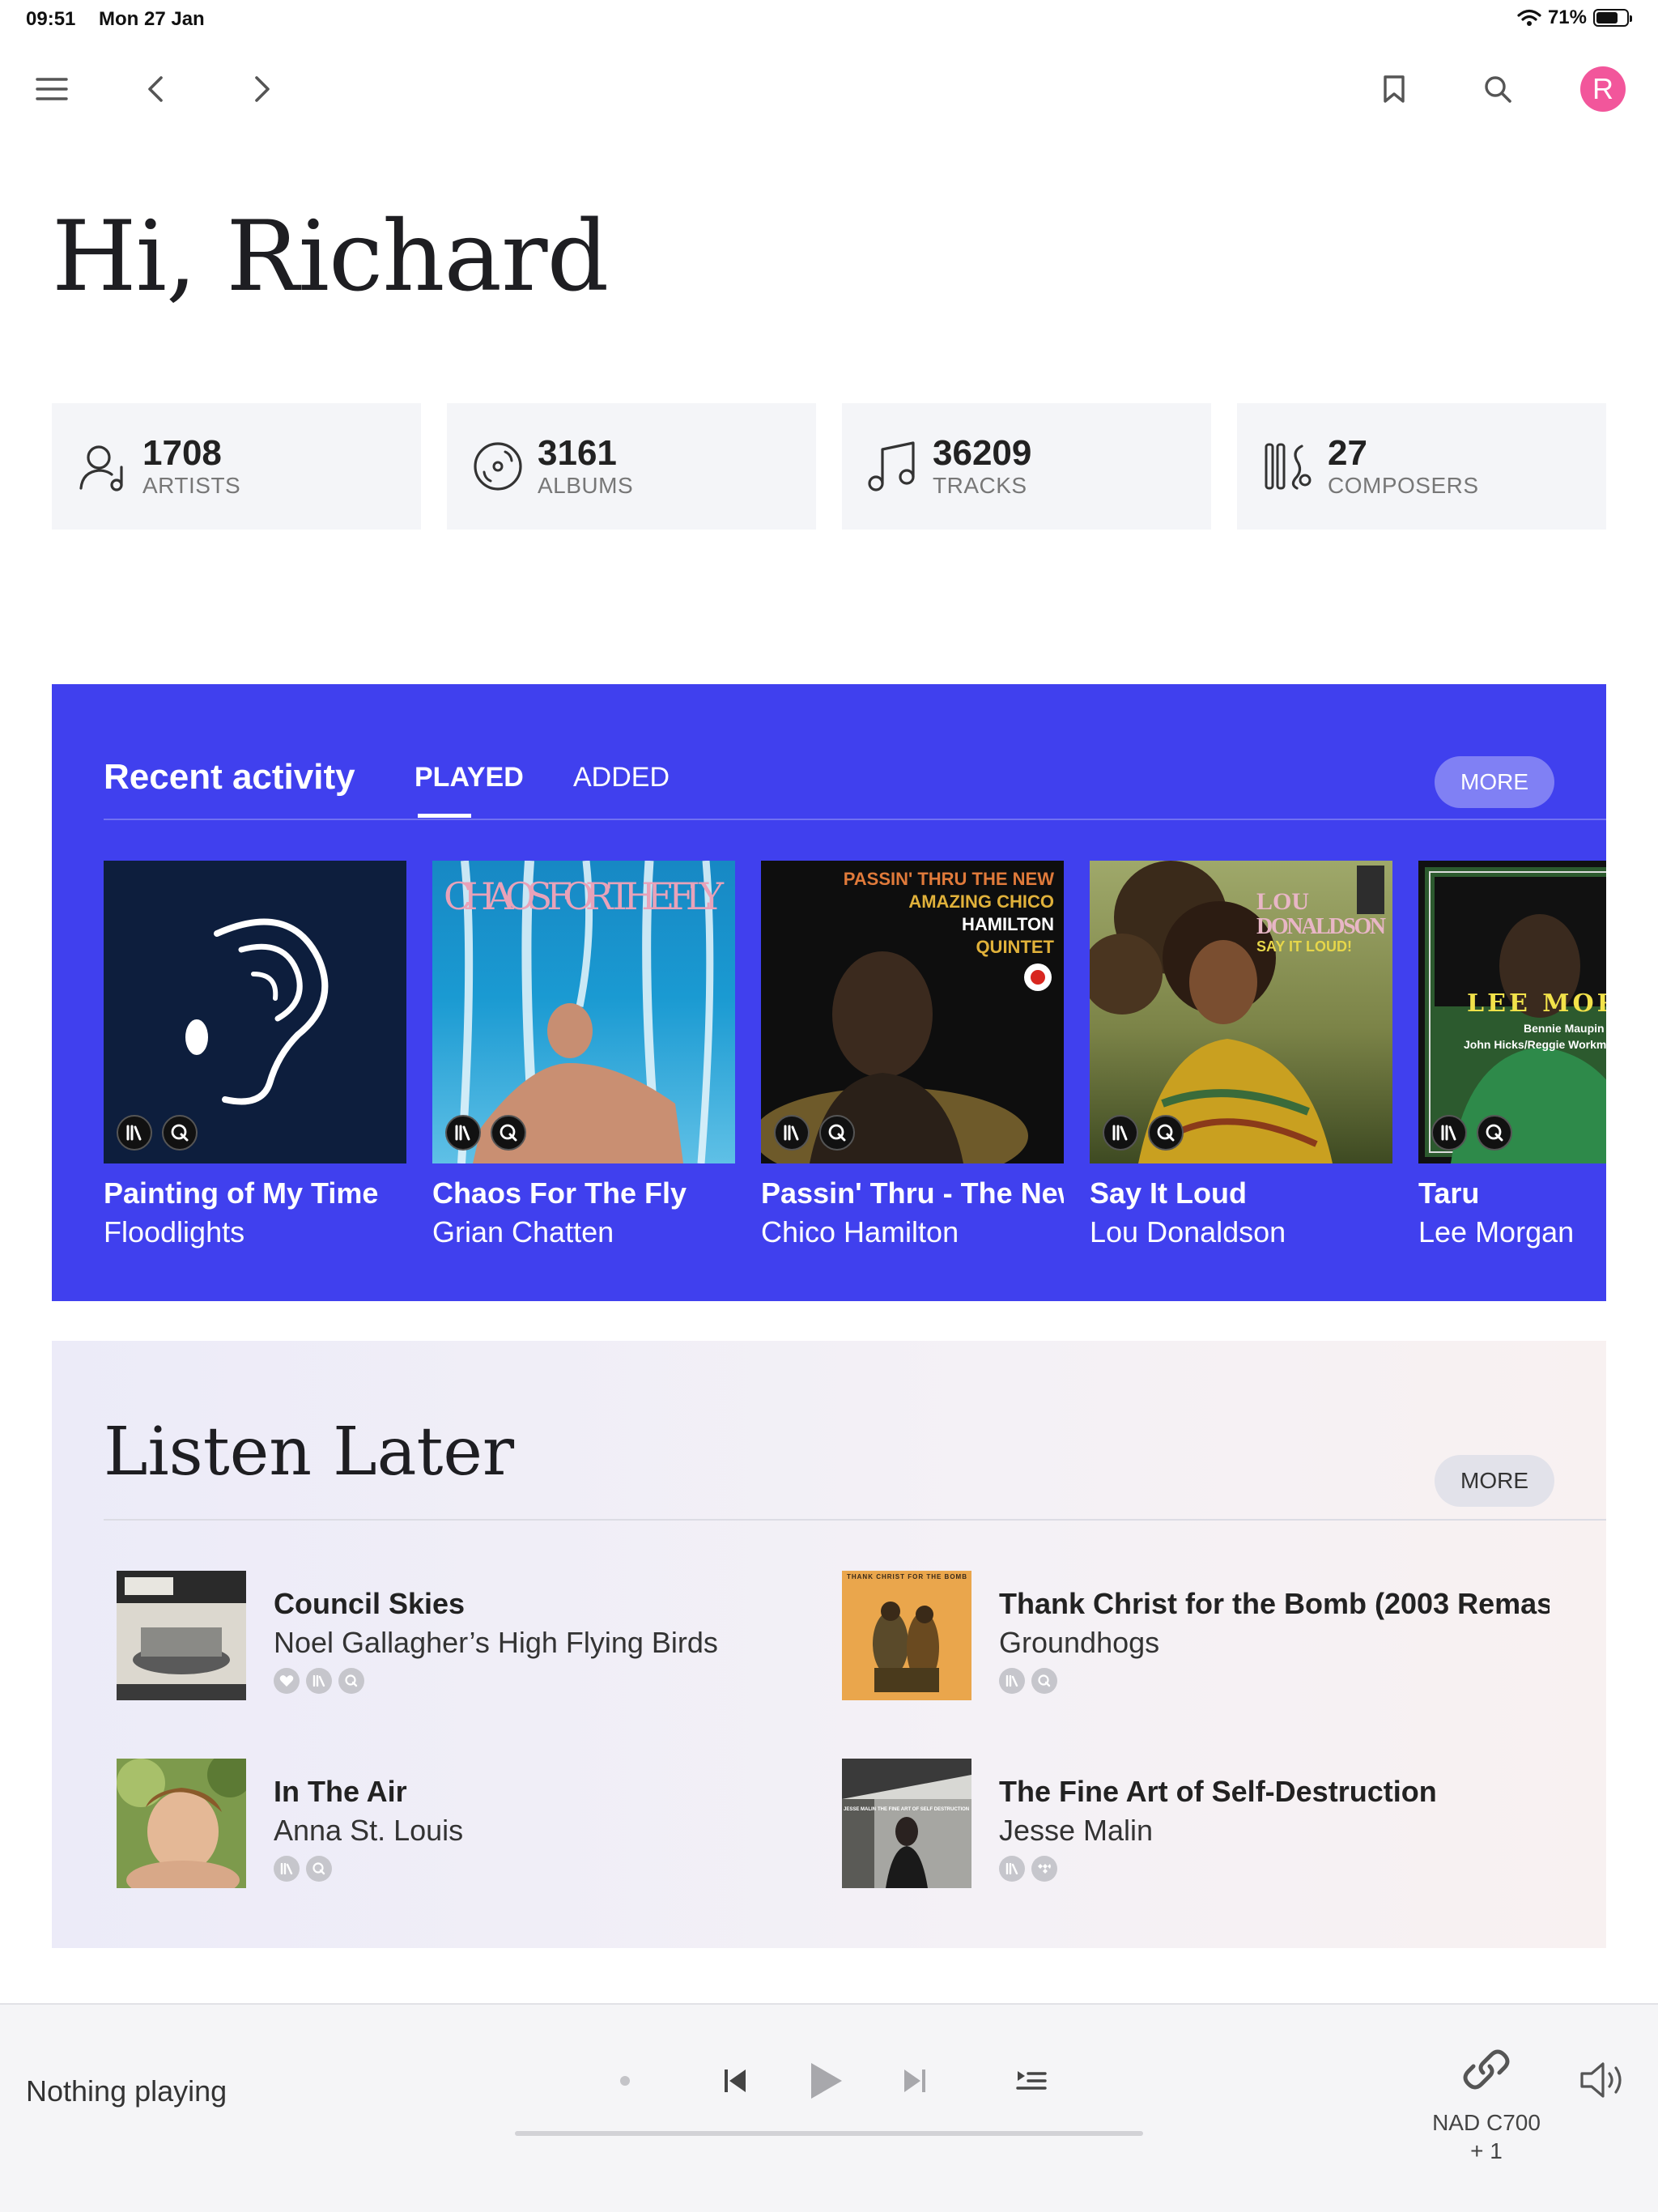  I want to click on status-date: Mon 27 Jan, so click(152, 19).